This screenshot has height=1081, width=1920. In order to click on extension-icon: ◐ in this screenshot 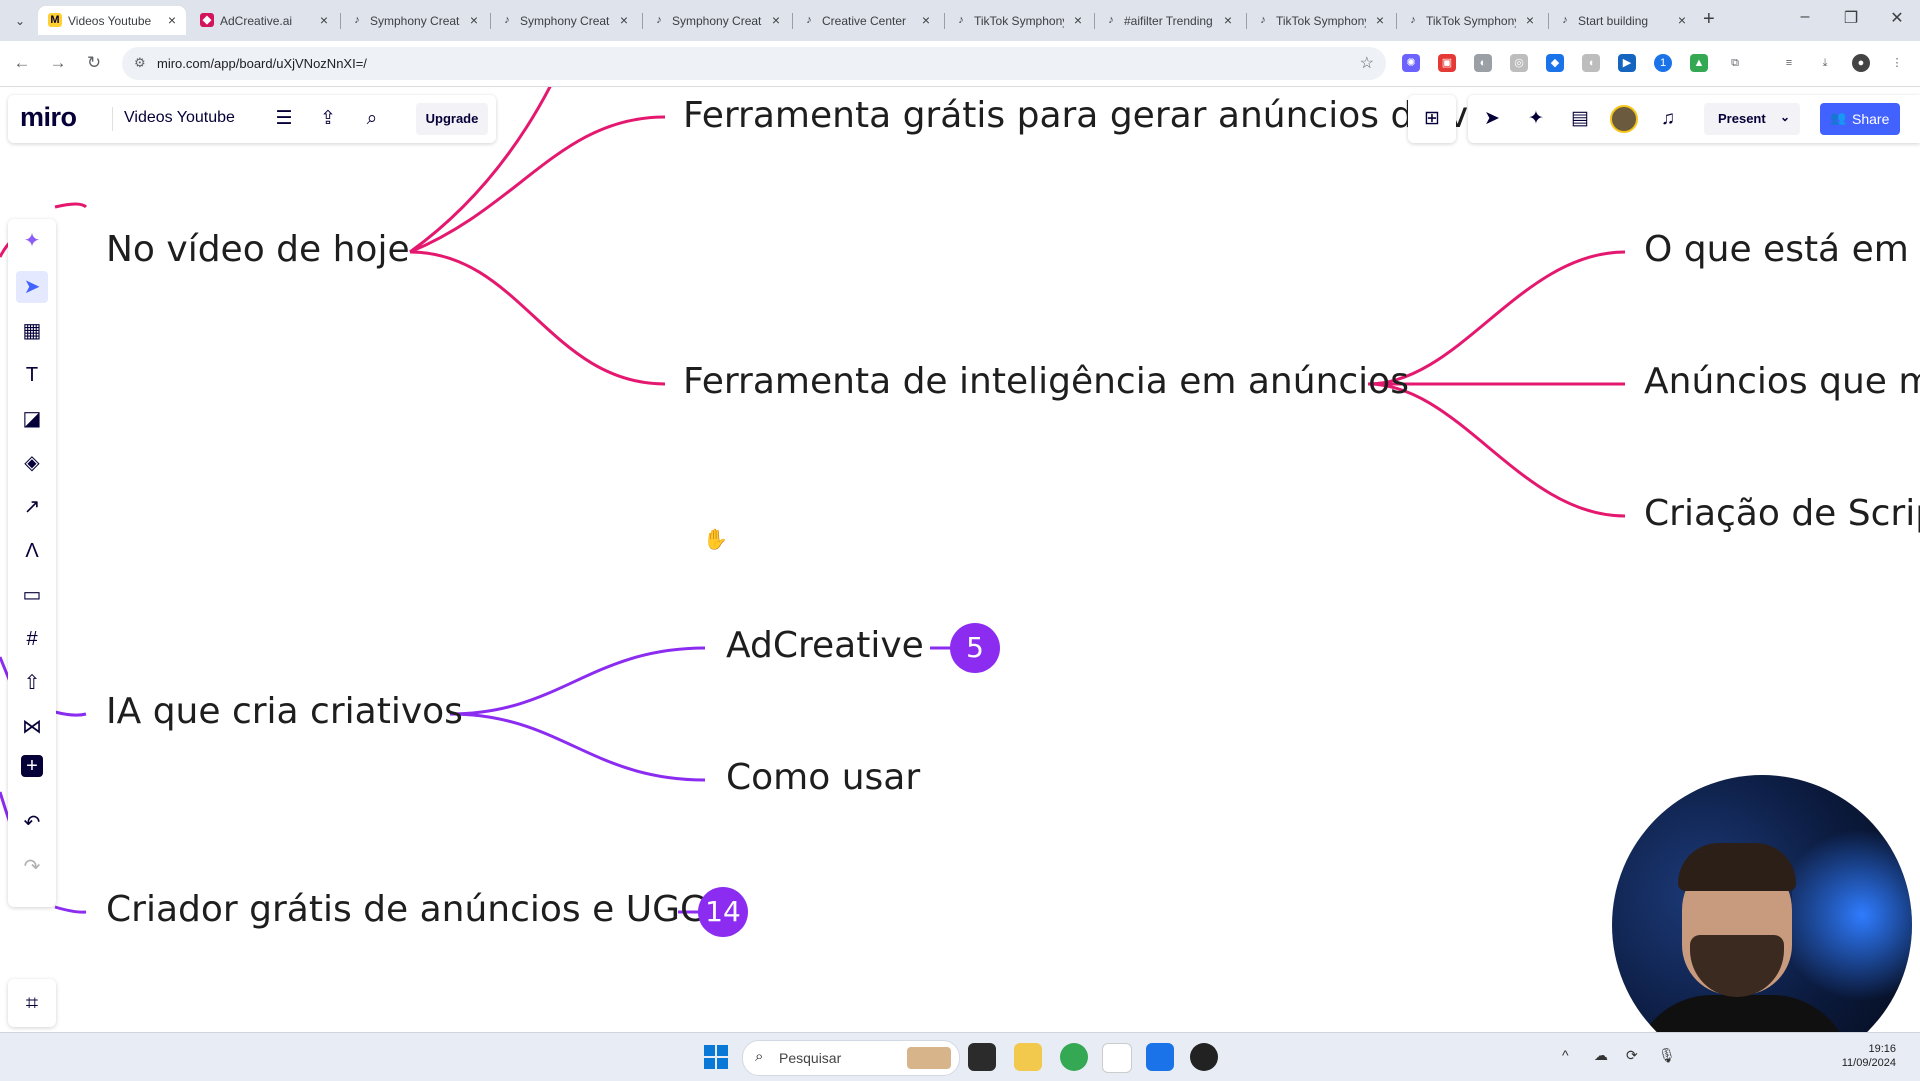, I will do `click(1483, 63)`.